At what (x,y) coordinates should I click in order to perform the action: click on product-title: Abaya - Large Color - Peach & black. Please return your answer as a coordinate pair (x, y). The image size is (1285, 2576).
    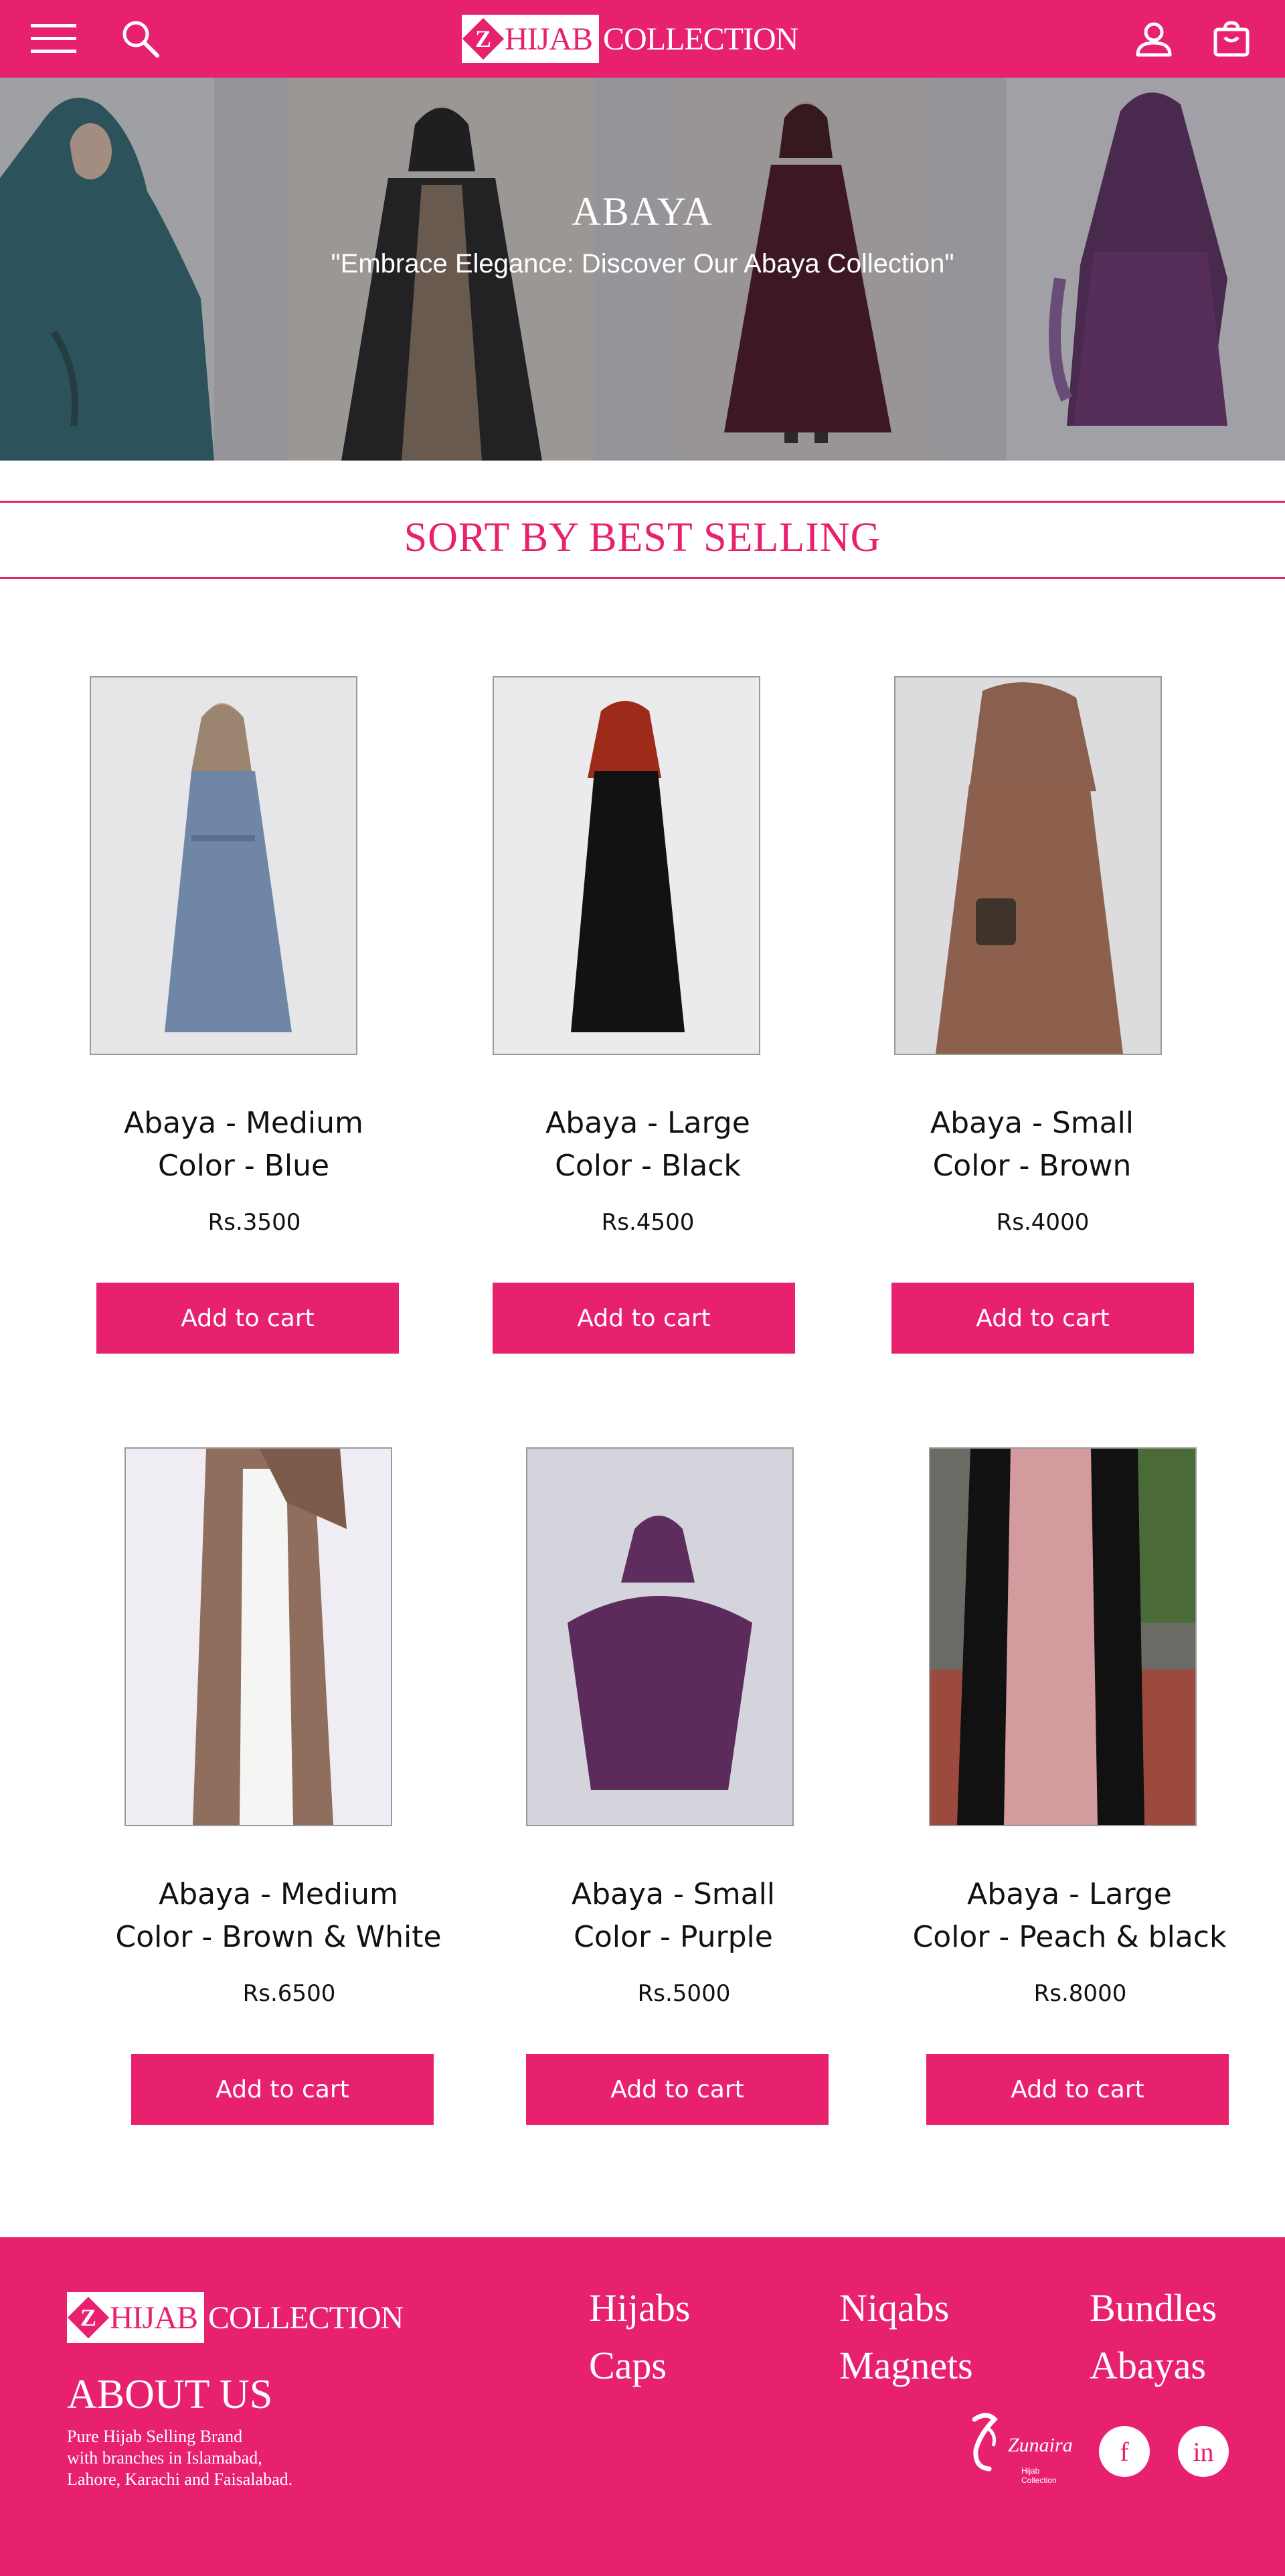
    Looking at the image, I should click on (1069, 1916).